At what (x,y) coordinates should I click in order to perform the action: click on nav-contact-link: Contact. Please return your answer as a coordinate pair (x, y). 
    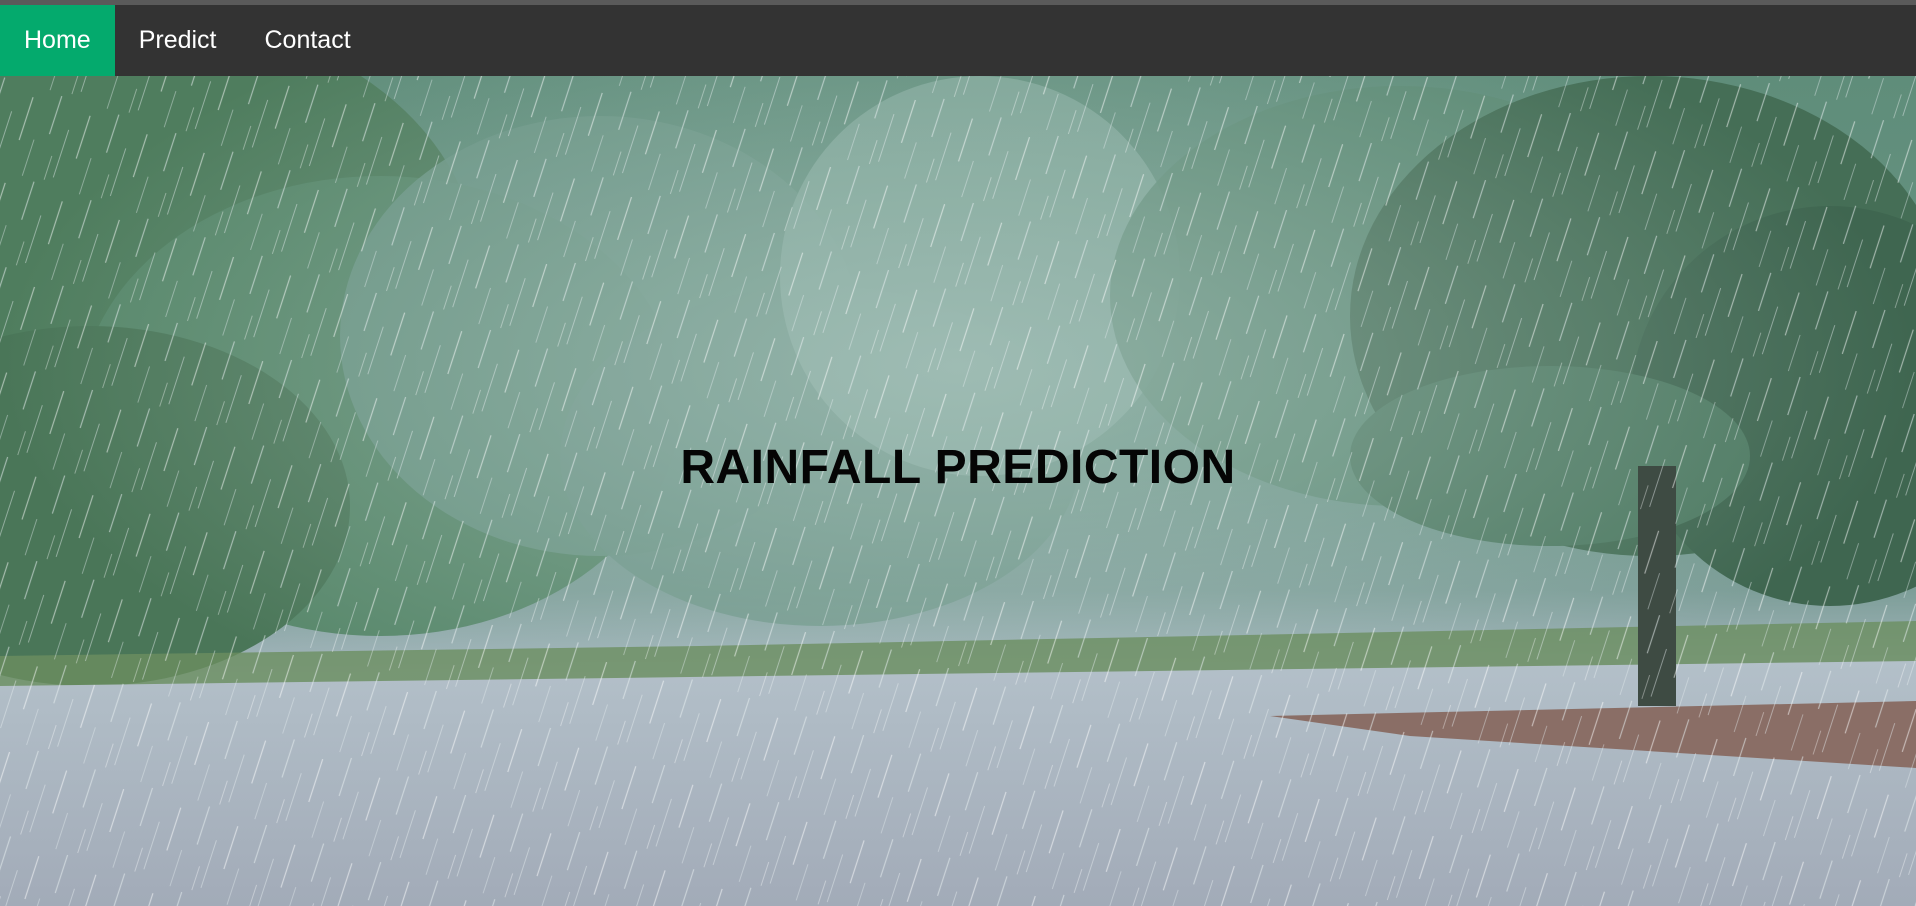
    Looking at the image, I should click on (308, 40).